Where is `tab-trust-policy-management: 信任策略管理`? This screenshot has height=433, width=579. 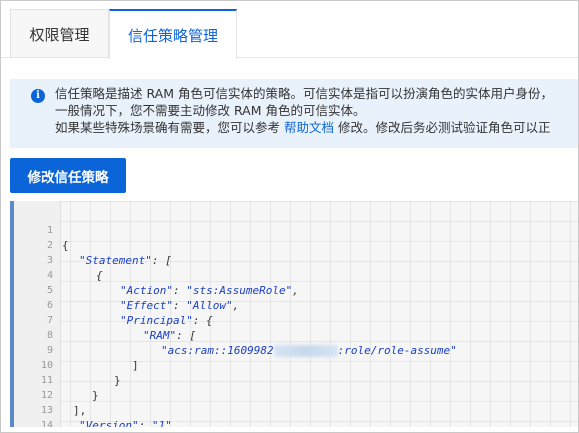 tab-trust-policy-management: 信任策略管理 is located at coordinates (173, 34).